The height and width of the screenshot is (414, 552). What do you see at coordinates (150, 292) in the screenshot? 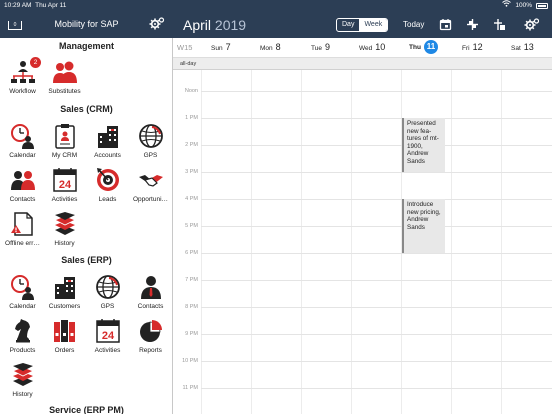
I see `tile-erp-contacts: Contacts` at bounding box center [150, 292].